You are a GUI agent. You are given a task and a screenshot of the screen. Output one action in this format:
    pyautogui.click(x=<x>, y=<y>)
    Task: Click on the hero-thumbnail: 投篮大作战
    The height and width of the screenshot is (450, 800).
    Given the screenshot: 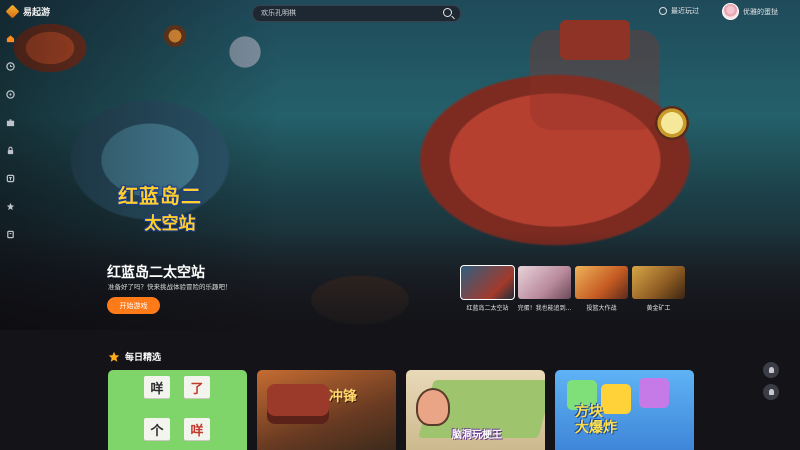 What is the action you would take?
    pyautogui.click(x=601, y=289)
    